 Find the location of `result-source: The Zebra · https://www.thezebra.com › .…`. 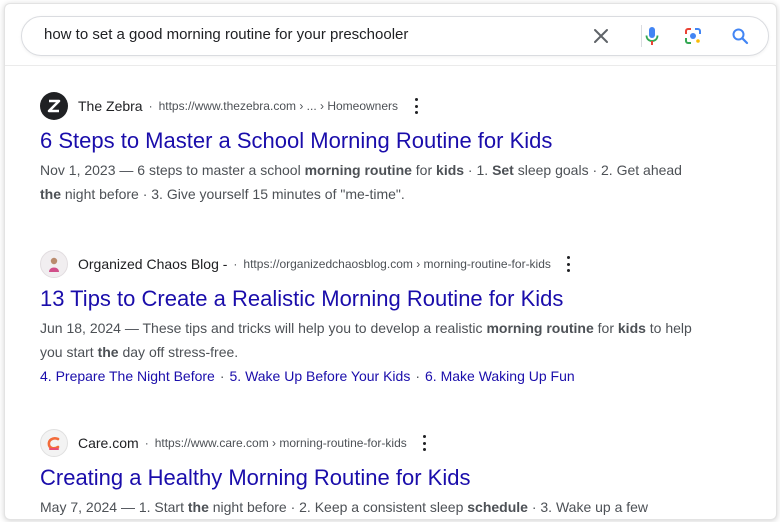

result-source: The Zebra · https://www.thezebra.com › .… is located at coordinates (400, 106).